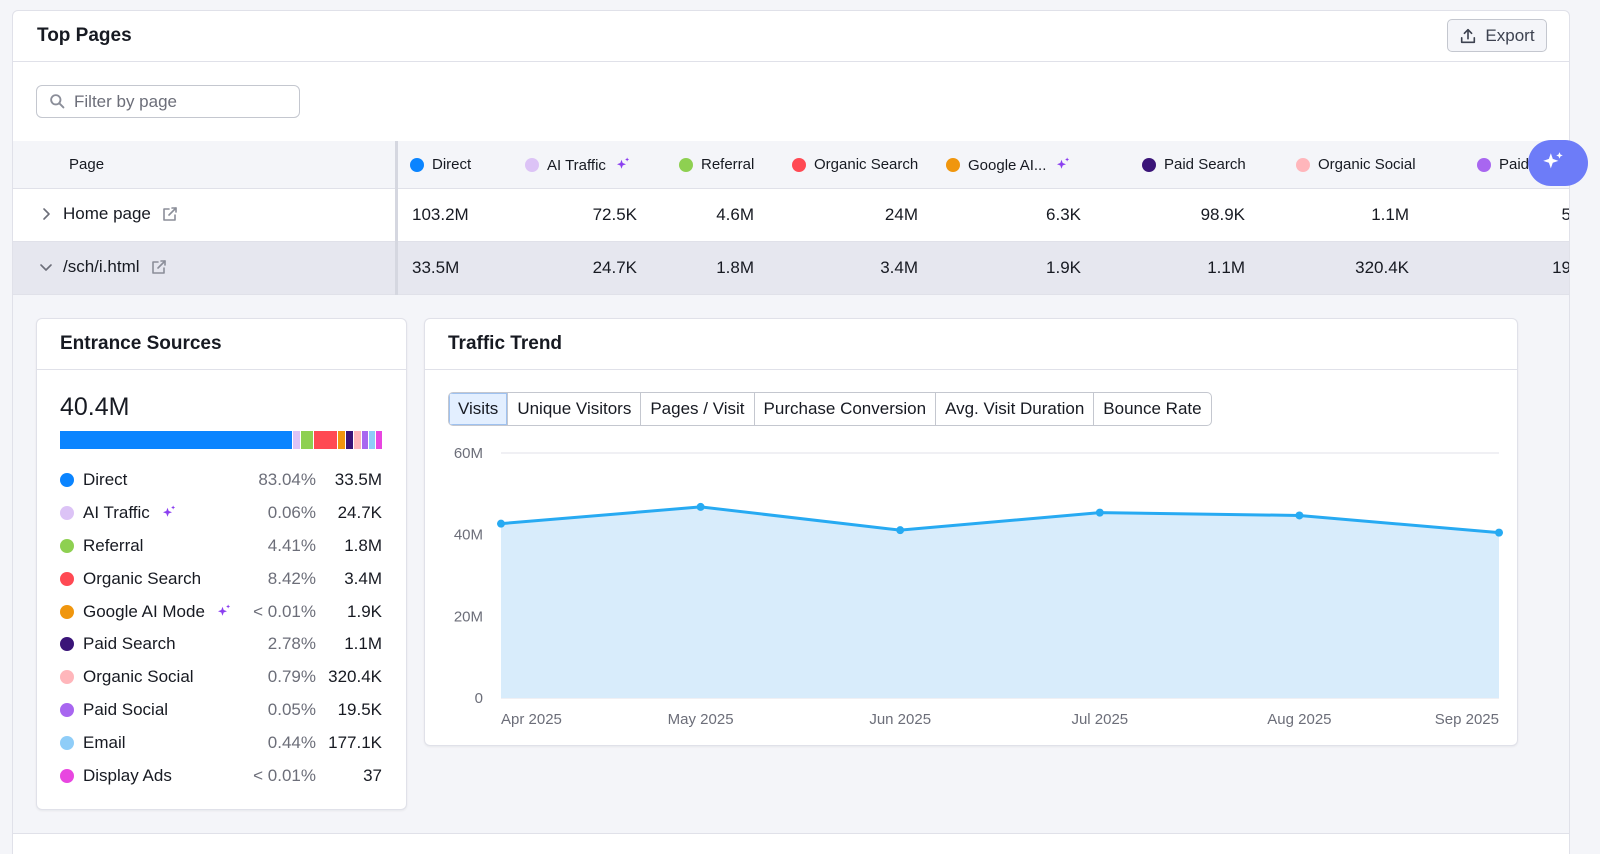 The width and height of the screenshot is (1600, 854). I want to click on legend-name: Google AI Mode, so click(158, 612).